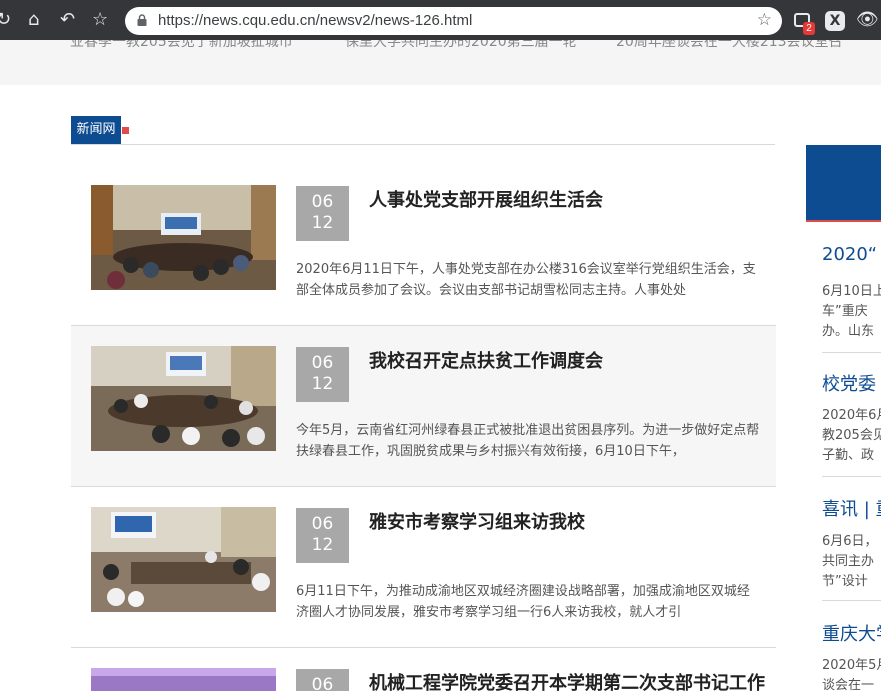 The image size is (881, 696). I want to click on section-accent, so click(125, 130).